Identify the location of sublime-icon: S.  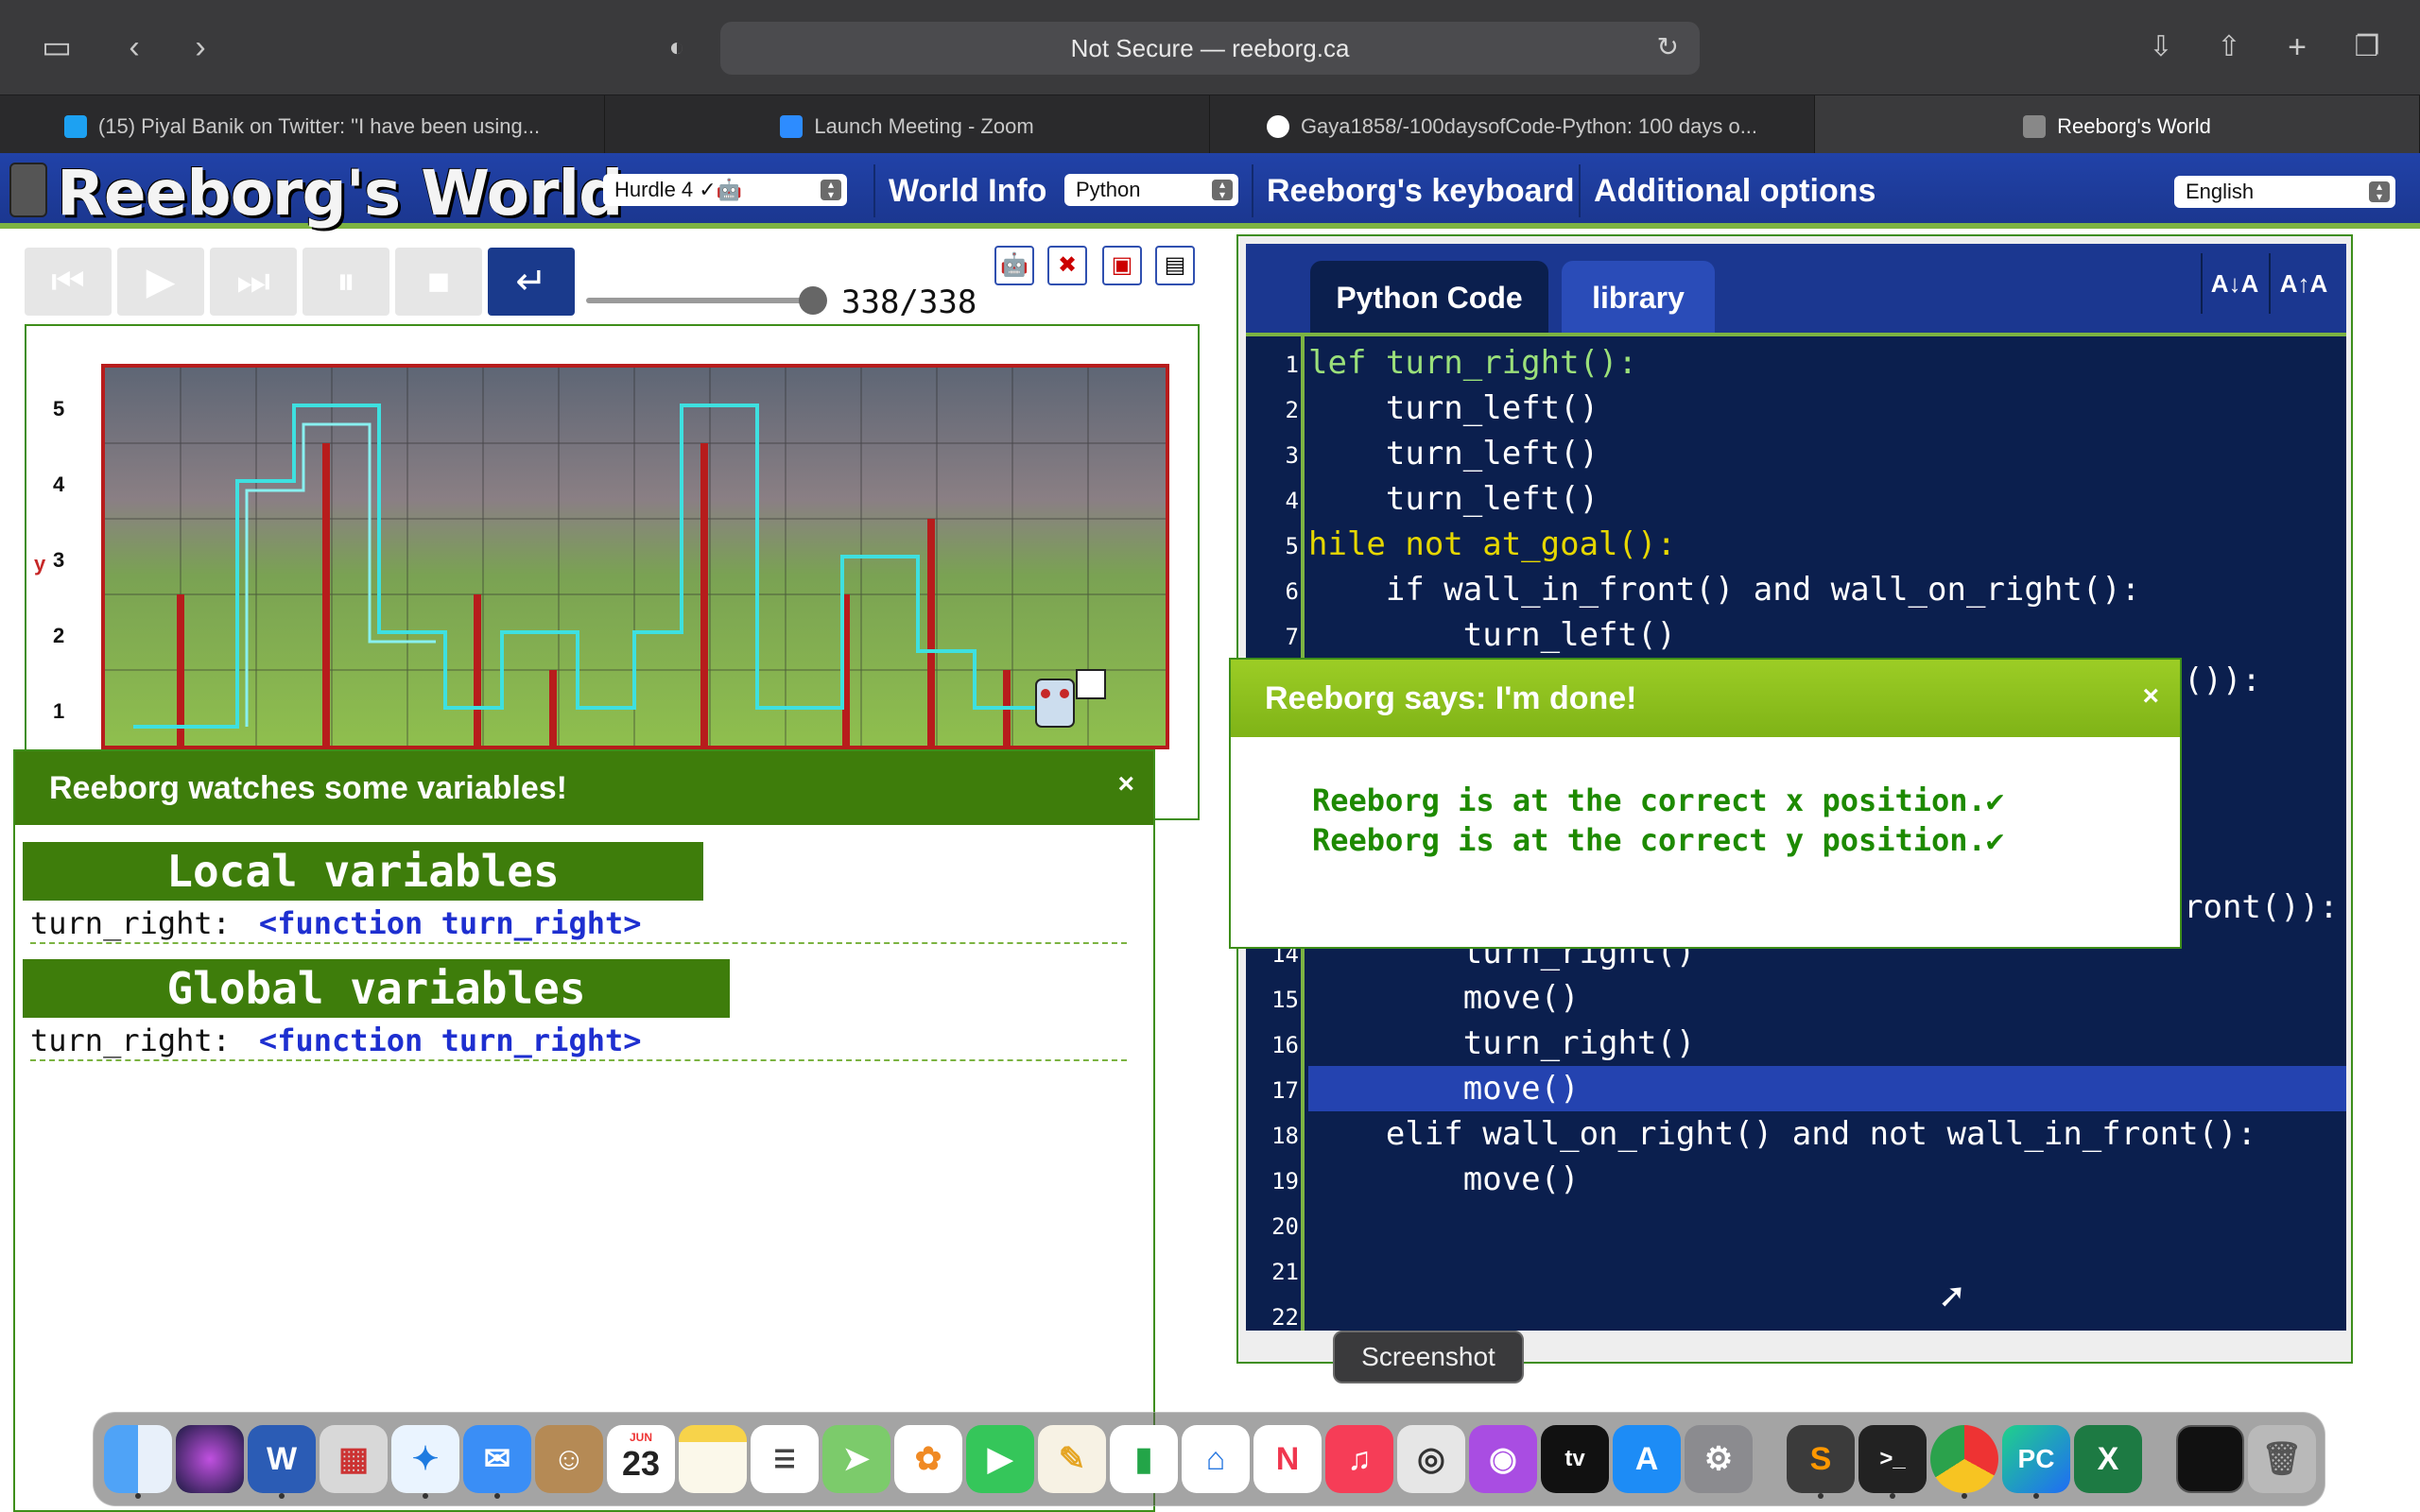
(1821, 1459).